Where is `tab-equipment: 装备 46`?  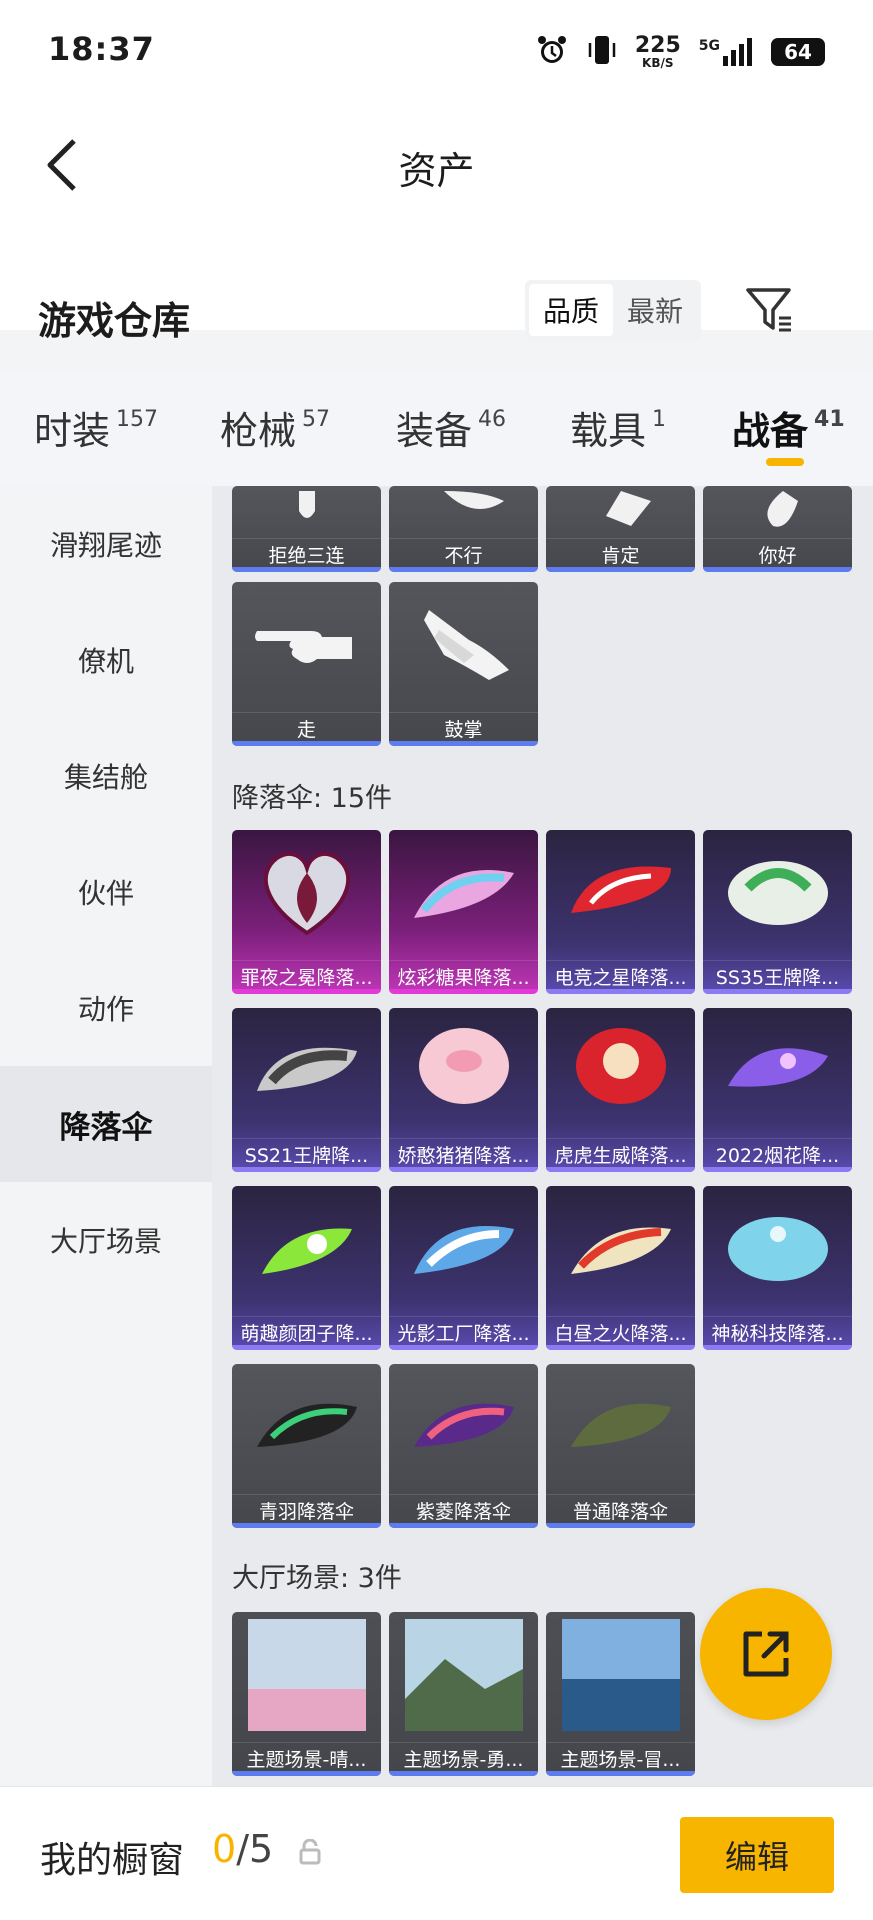 tab-equipment: 装备 46 is located at coordinates (451, 427).